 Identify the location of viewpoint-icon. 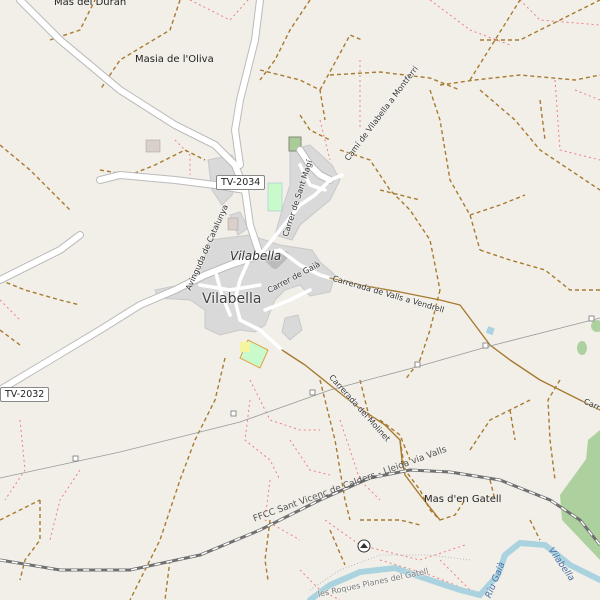
(364, 546).